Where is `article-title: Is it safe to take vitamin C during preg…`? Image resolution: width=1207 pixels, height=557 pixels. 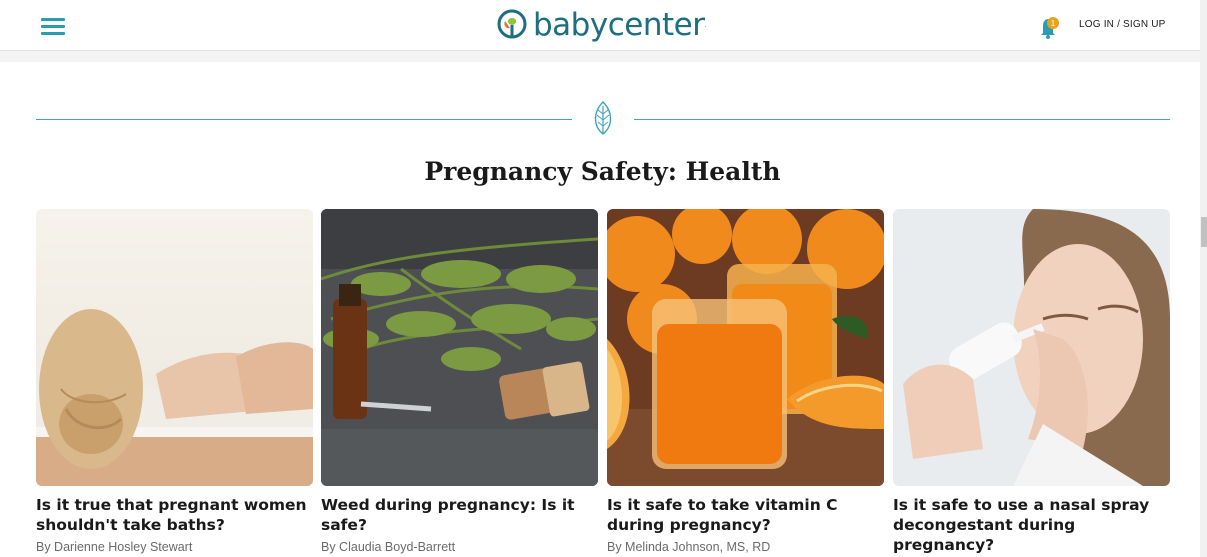
article-title: Is it safe to take vitamin C during preg… is located at coordinates (745, 515).